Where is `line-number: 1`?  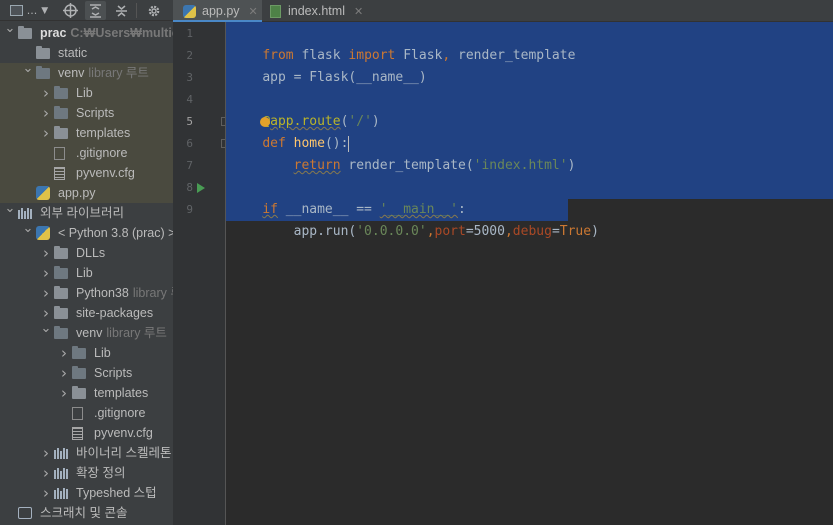
line-number: 1 is located at coordinates (189, 33).